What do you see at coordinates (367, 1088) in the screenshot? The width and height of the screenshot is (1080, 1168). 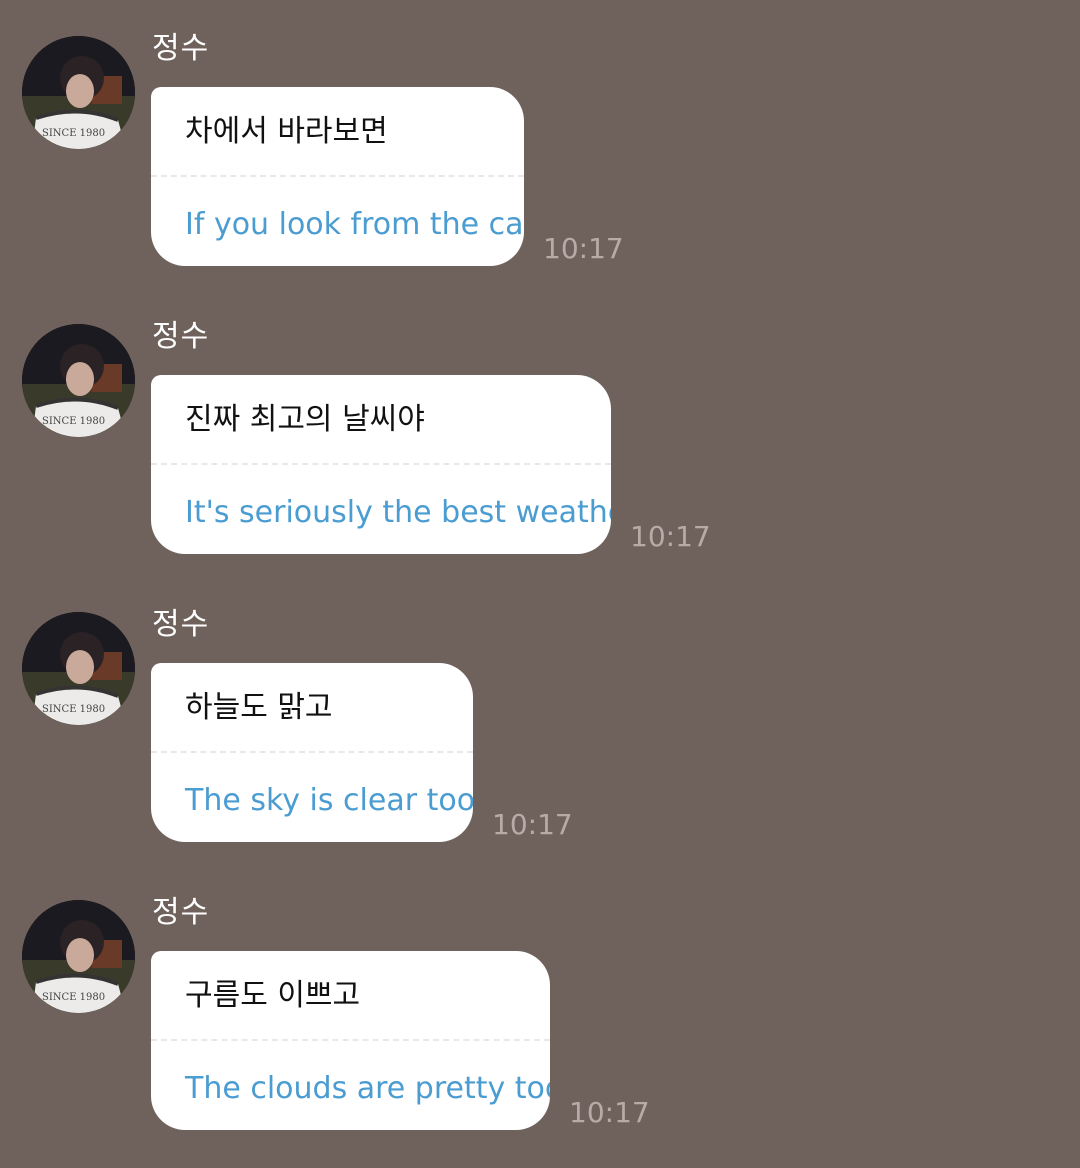 I see `translation-text: The clouds are pretty too` at bounding box center [367, 1088].